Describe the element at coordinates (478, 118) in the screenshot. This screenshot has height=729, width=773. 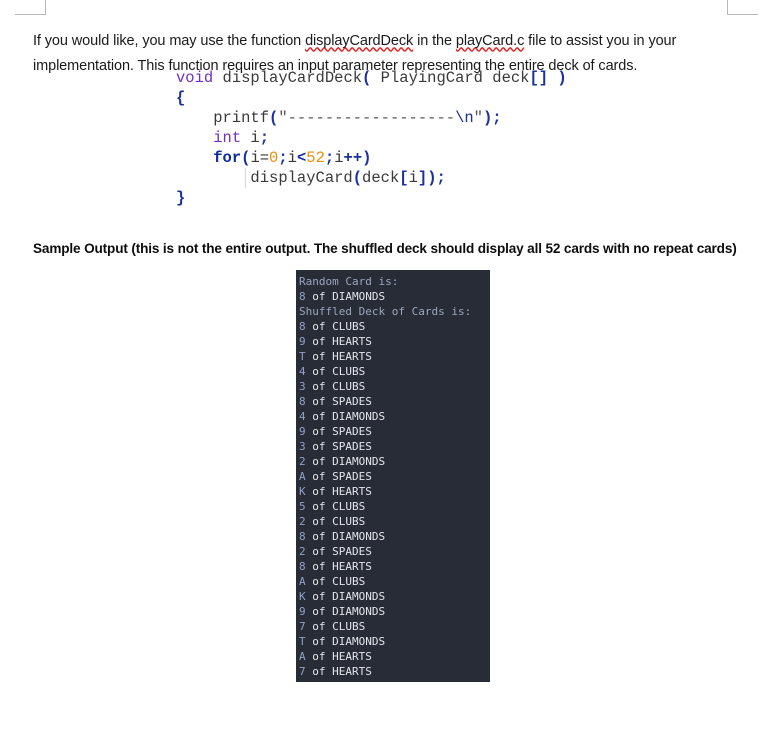
I see `code-token: "` at that location.